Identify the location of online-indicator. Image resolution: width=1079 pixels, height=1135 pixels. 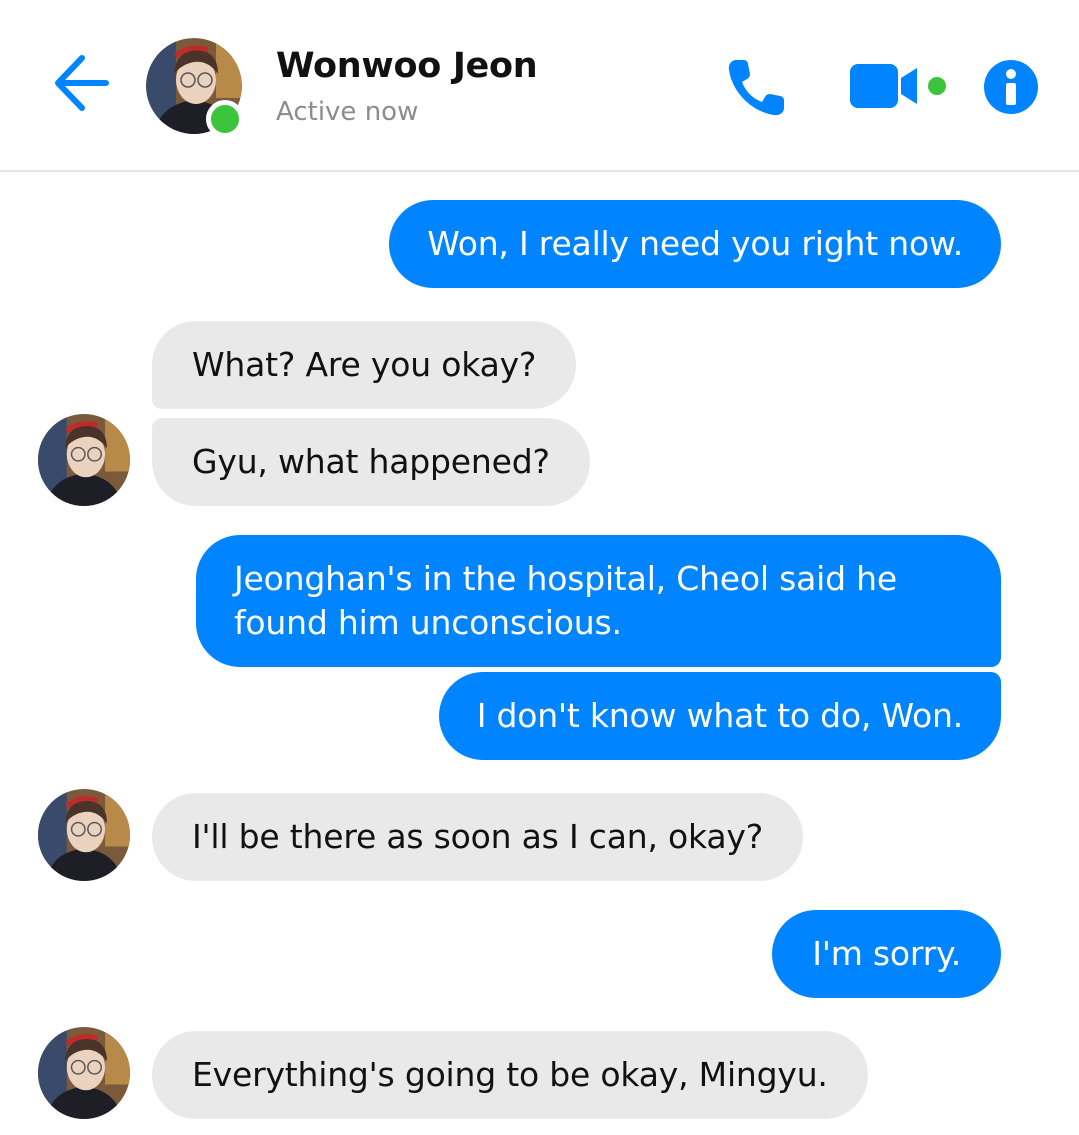
(225, 119).